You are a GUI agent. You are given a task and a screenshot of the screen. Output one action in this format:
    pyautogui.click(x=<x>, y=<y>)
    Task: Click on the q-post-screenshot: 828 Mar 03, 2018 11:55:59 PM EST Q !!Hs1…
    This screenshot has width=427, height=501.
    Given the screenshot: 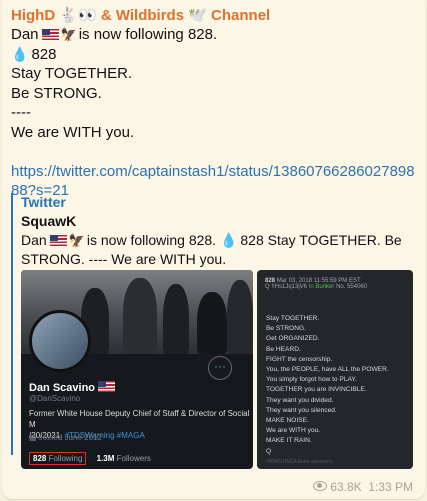 What is the action you would take?
    pyautogui.click(x=335, y=369)
    